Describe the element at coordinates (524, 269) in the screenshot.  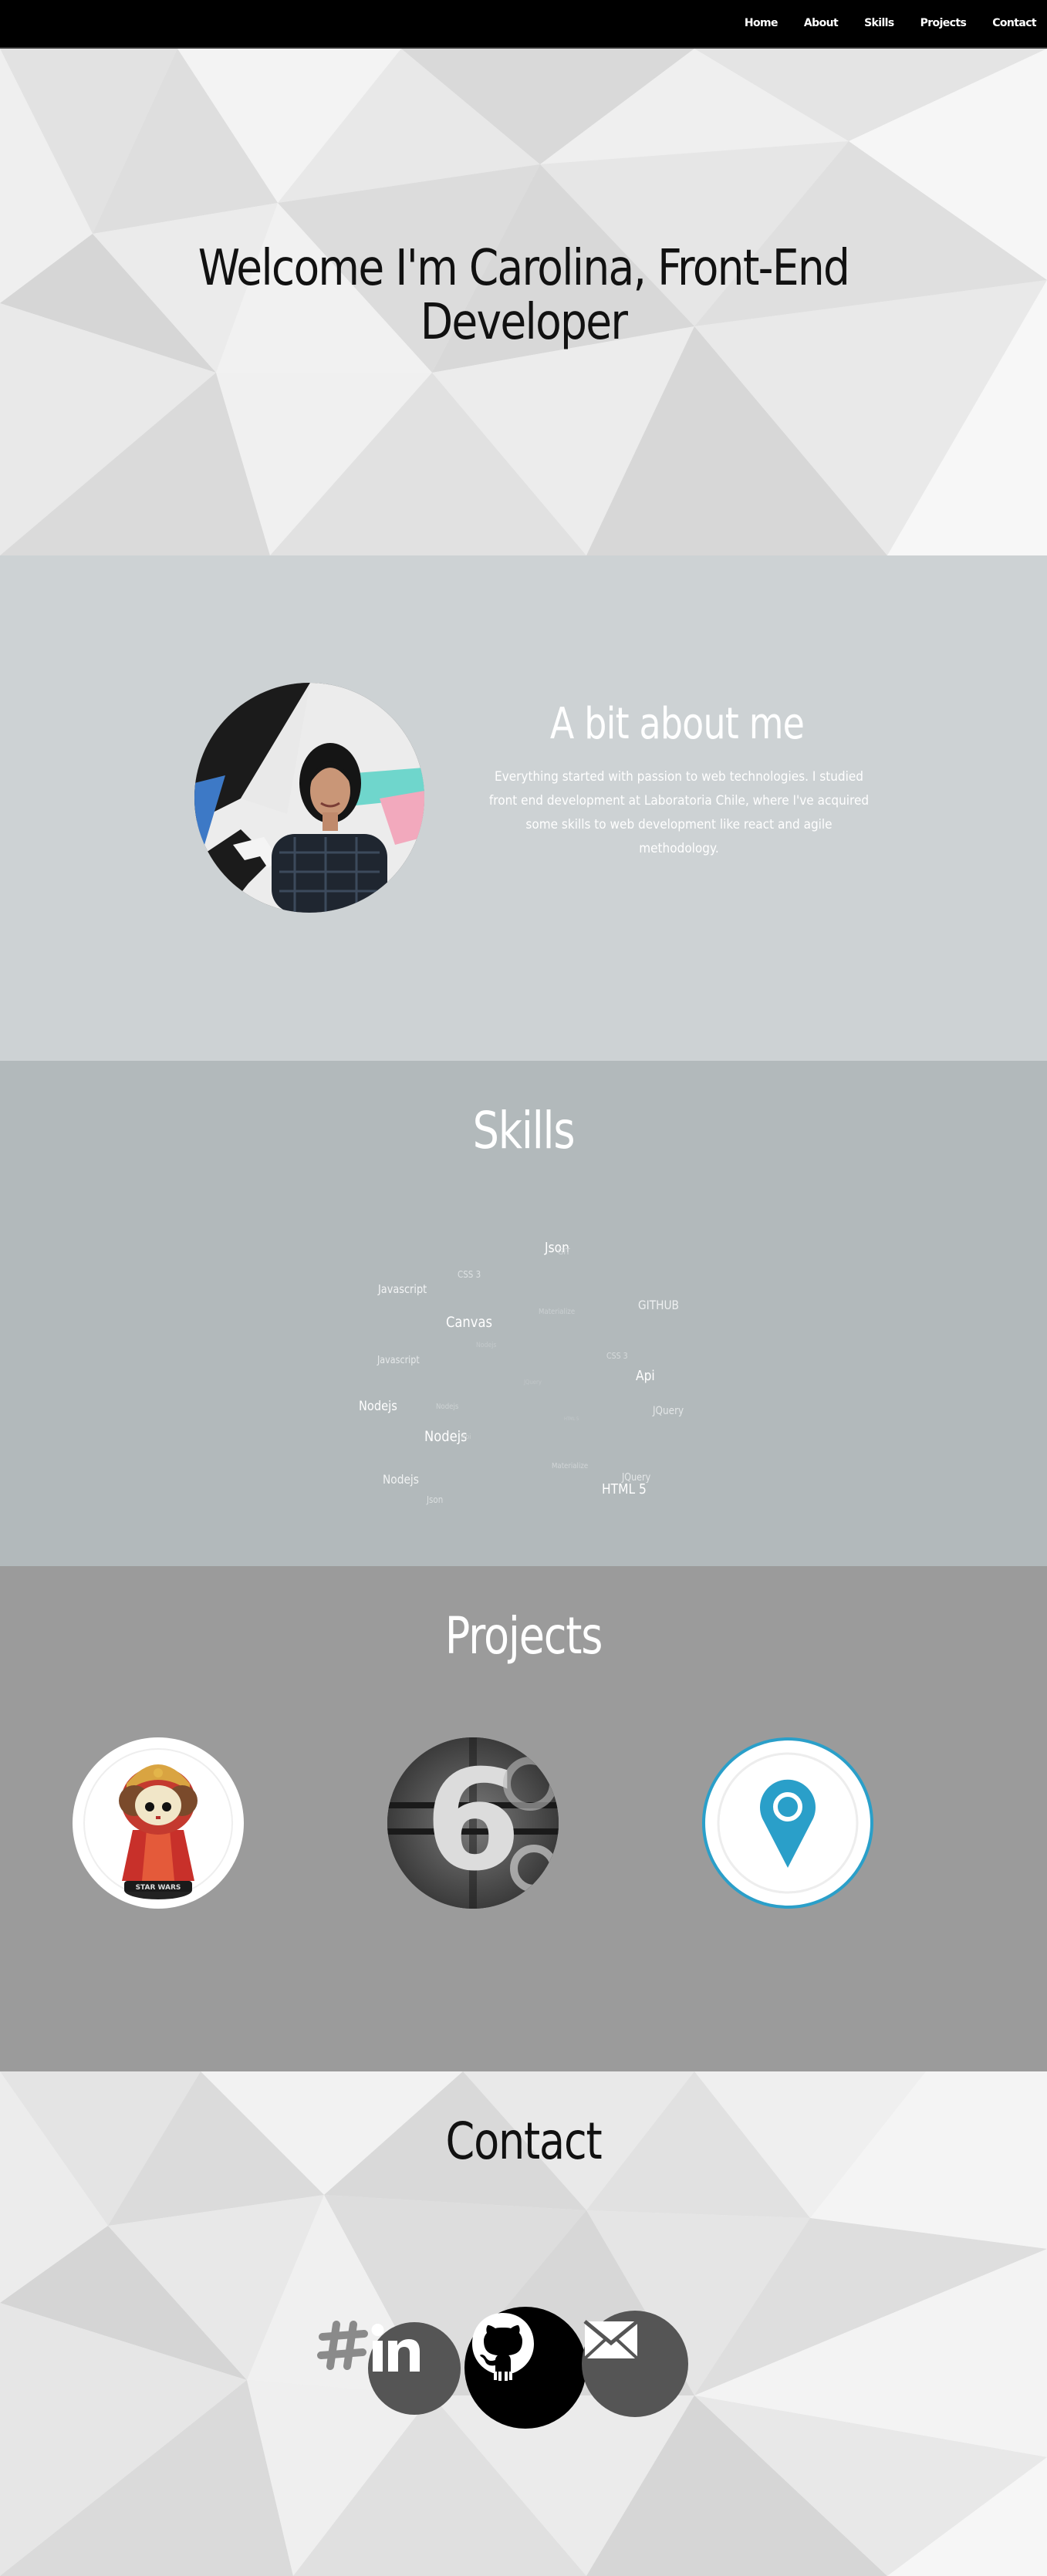
I see `hero-title-line1: Welcome I'm Carolina, Front-End` at that location.